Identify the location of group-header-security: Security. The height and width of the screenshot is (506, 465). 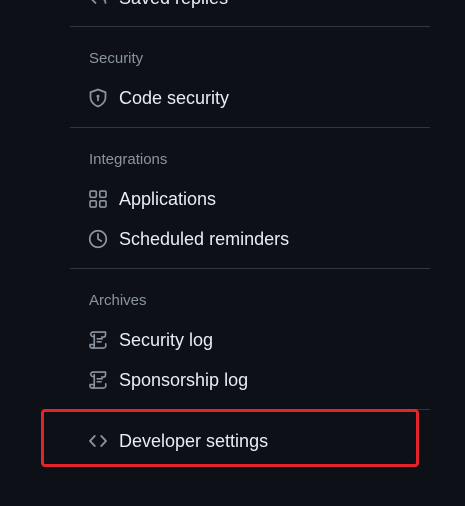
(116, 58).